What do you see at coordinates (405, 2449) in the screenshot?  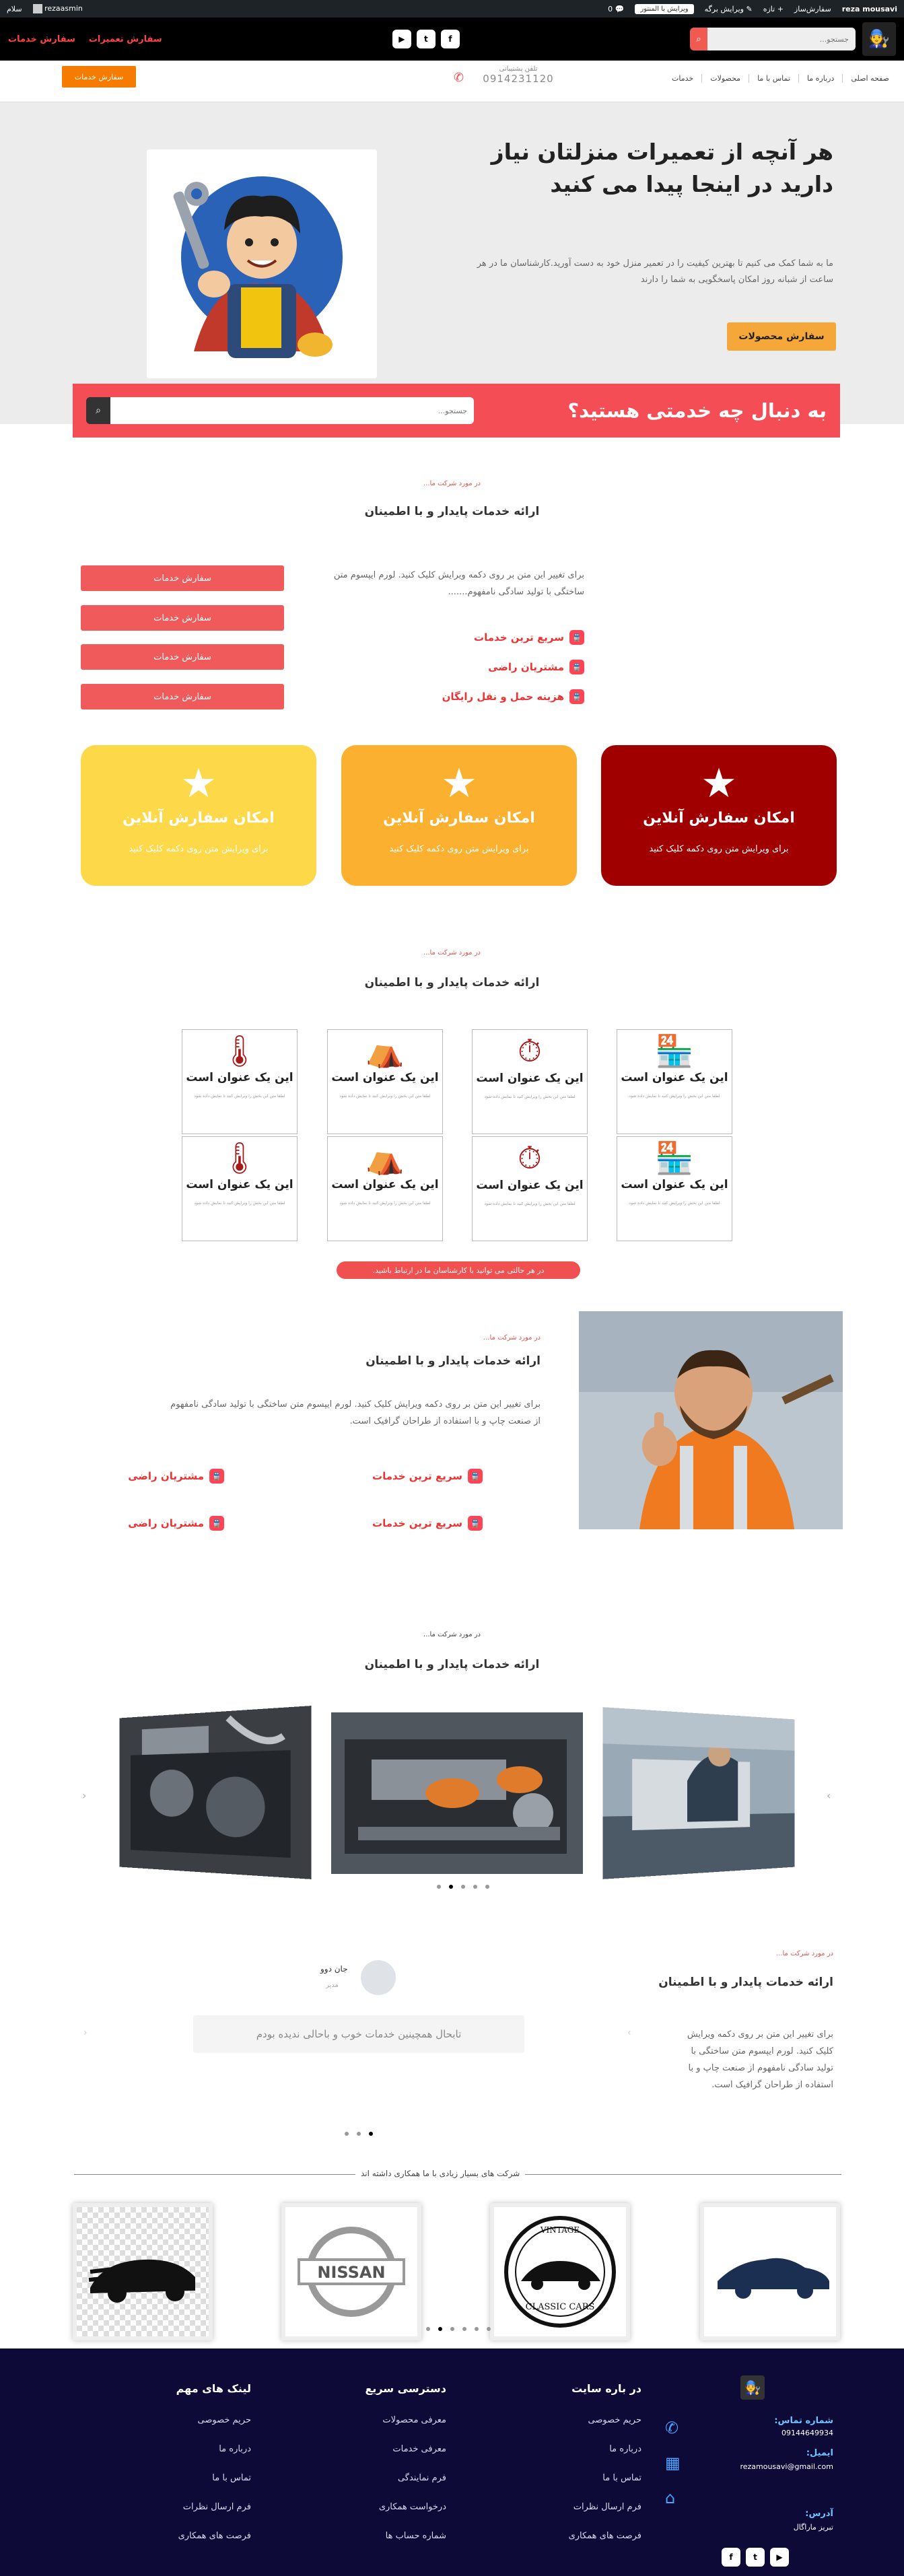 I see `footer-link: معرفی خدمات` at bounding box center [405, 2449].